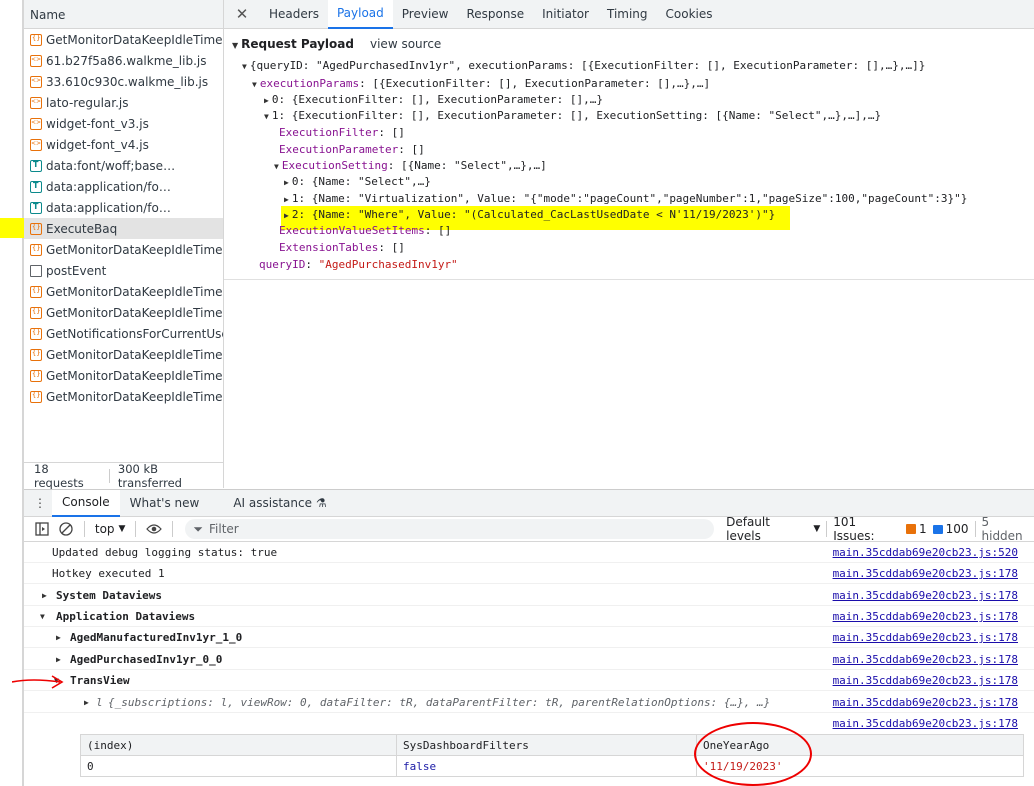  I want to click on request-row: ExecuteBaq, so click(123, 228).